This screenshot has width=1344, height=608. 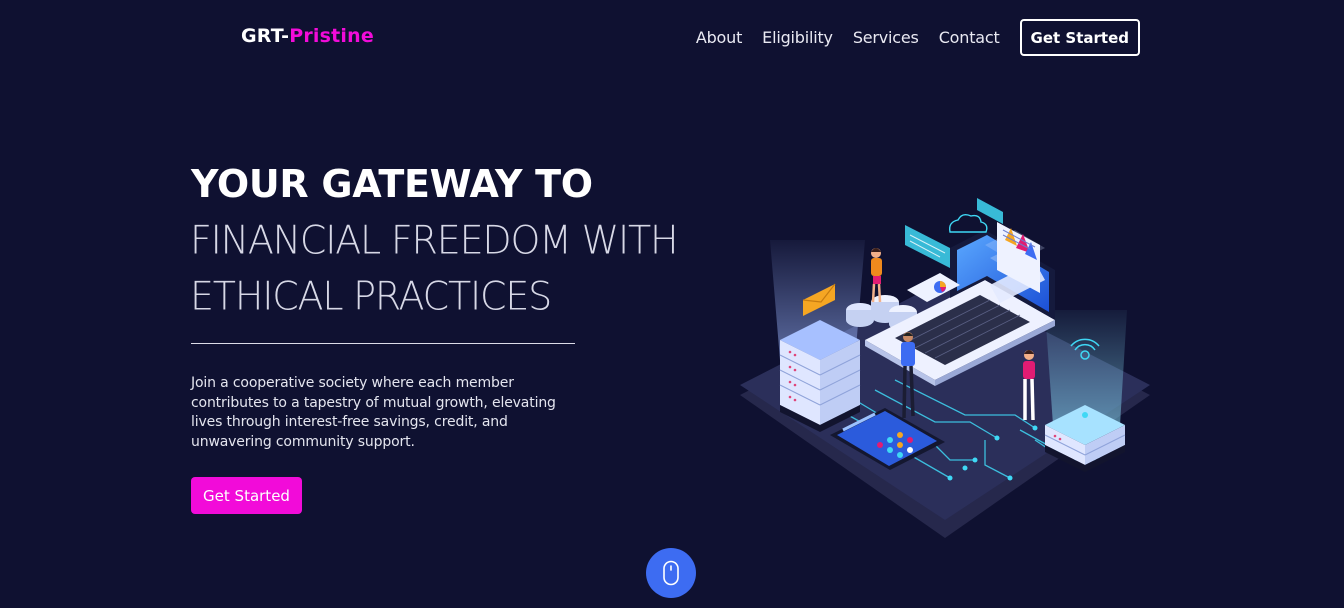 I want to click on hero-divider, so click(x=383, y=343).